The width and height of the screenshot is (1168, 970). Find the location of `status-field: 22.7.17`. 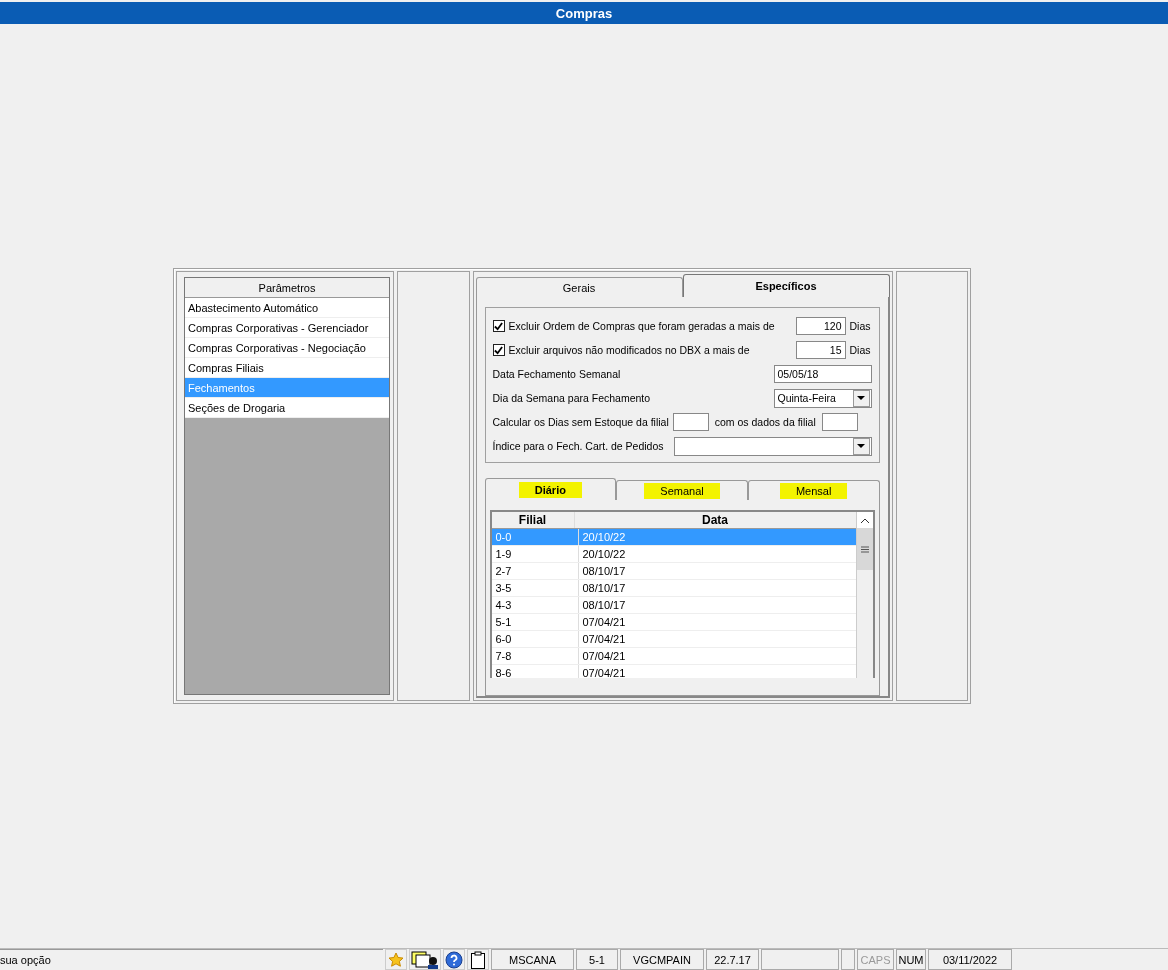

status-field: 22.7.17 is located at coordinates (732, 959).